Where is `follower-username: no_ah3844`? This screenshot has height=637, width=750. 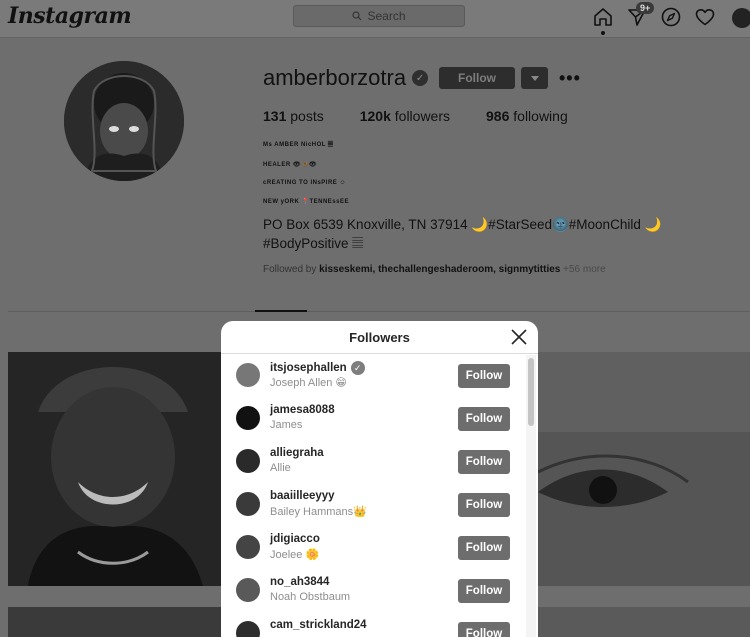 follower-username: no_ah3844 is located at coordinates (299, 582).